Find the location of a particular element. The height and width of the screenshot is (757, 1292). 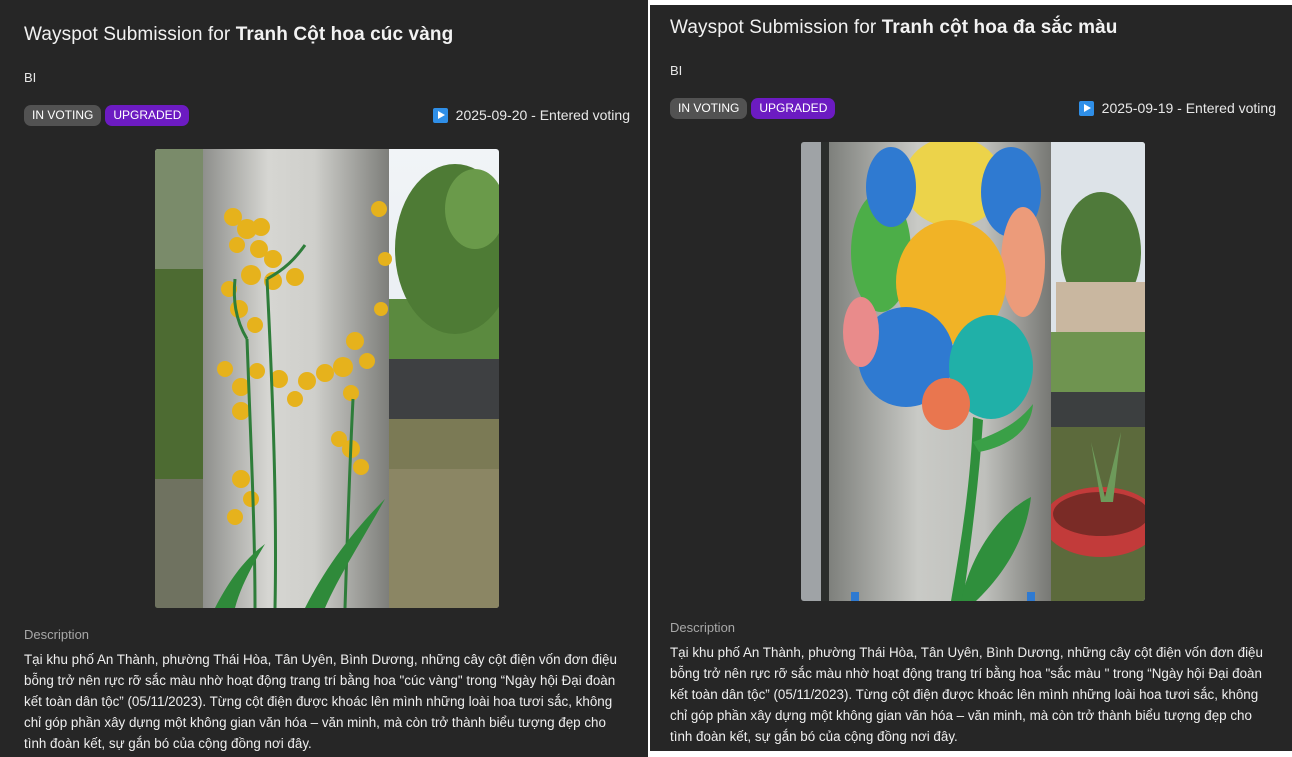

voting-status: 2025-09-19 - Entered voting is located at coordinates (1177, 108).